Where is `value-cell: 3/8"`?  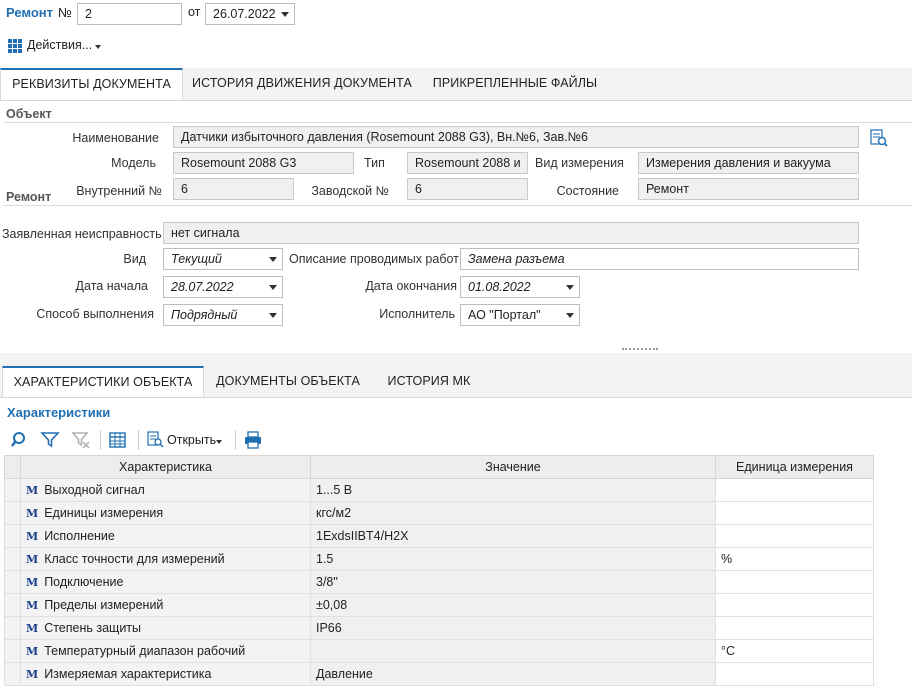
value-cell: 3/8" is located at coordinates (513, 582).